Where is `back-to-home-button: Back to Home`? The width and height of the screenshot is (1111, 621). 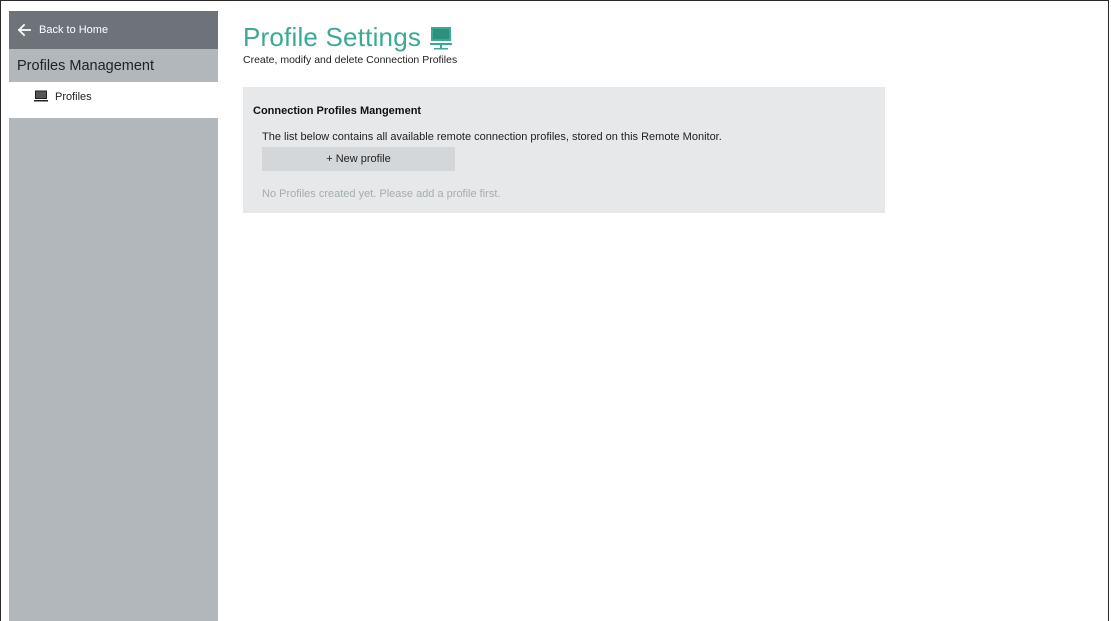
back-to-home-button: Back to Home is located at coordinates (113, 30).